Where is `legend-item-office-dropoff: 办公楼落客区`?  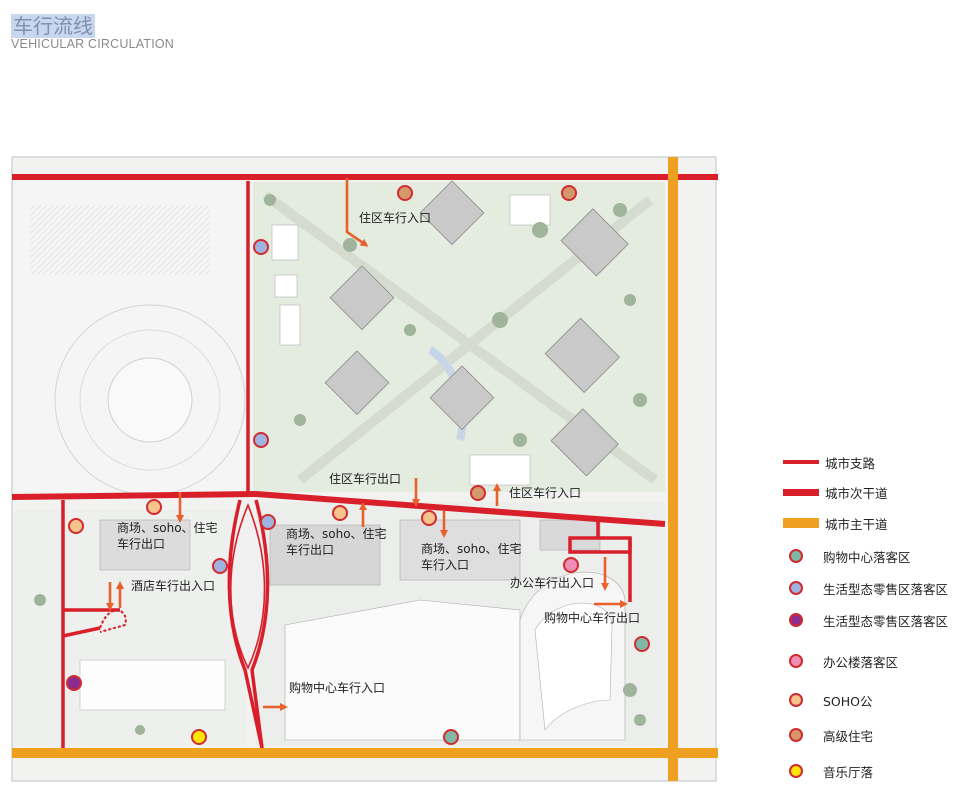
legend-item-office-dropoff: 办公楼落客区 is located at coordinates (840, 661).